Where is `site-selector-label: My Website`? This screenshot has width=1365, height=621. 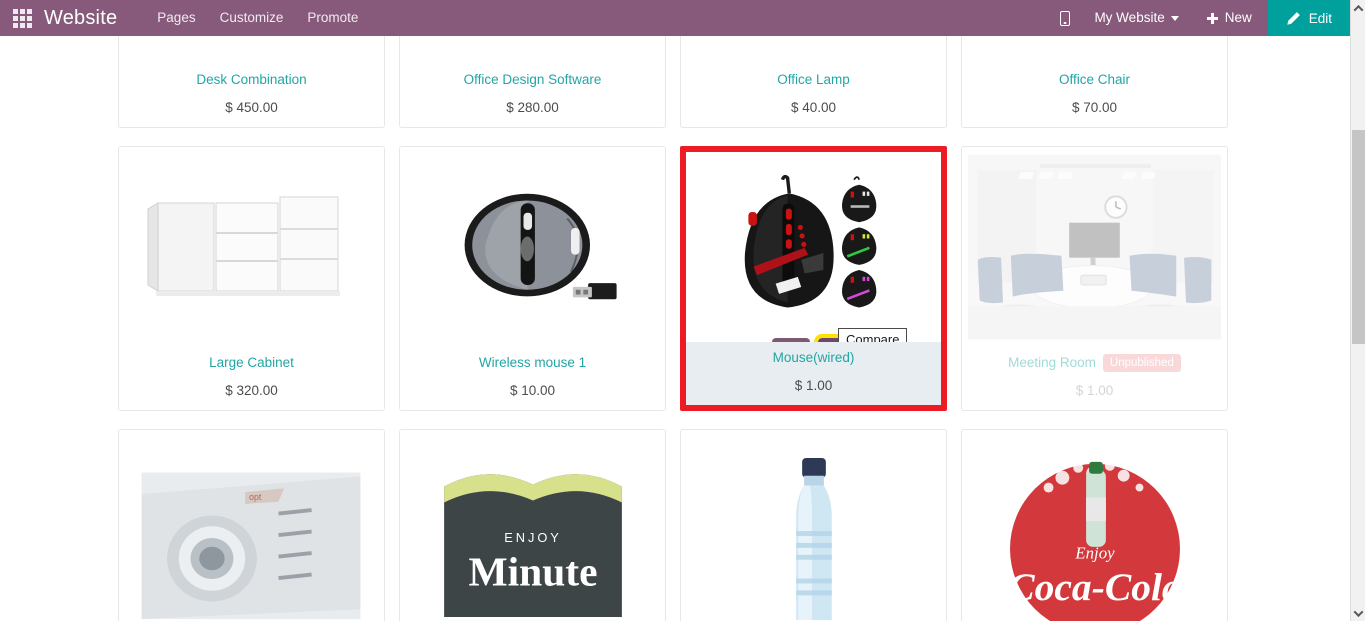 site-selector-label: My Website is located at coordinates (1129, 17).